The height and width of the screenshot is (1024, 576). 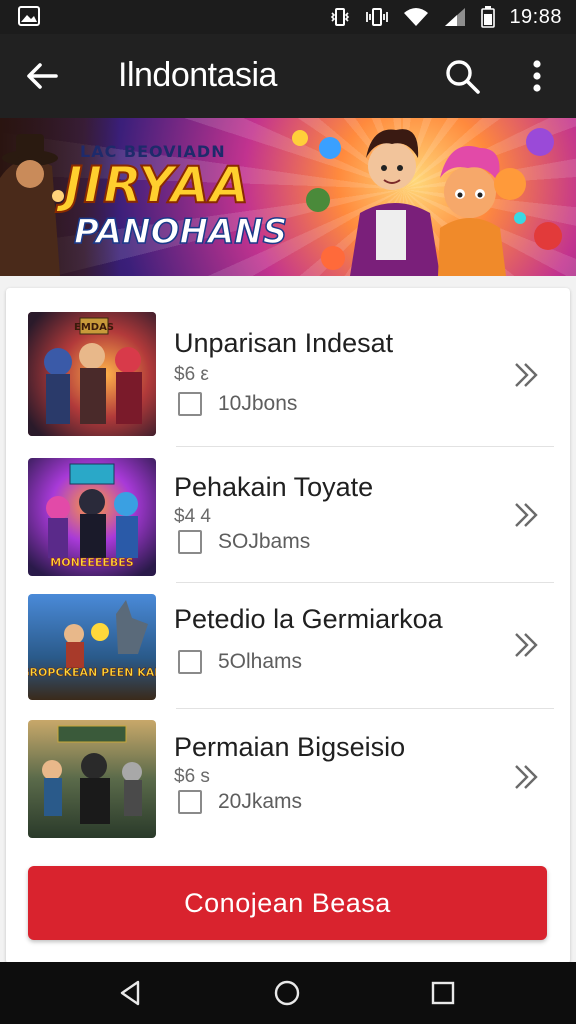 I want to click on gallery-icon, so click(x=29, y=16).